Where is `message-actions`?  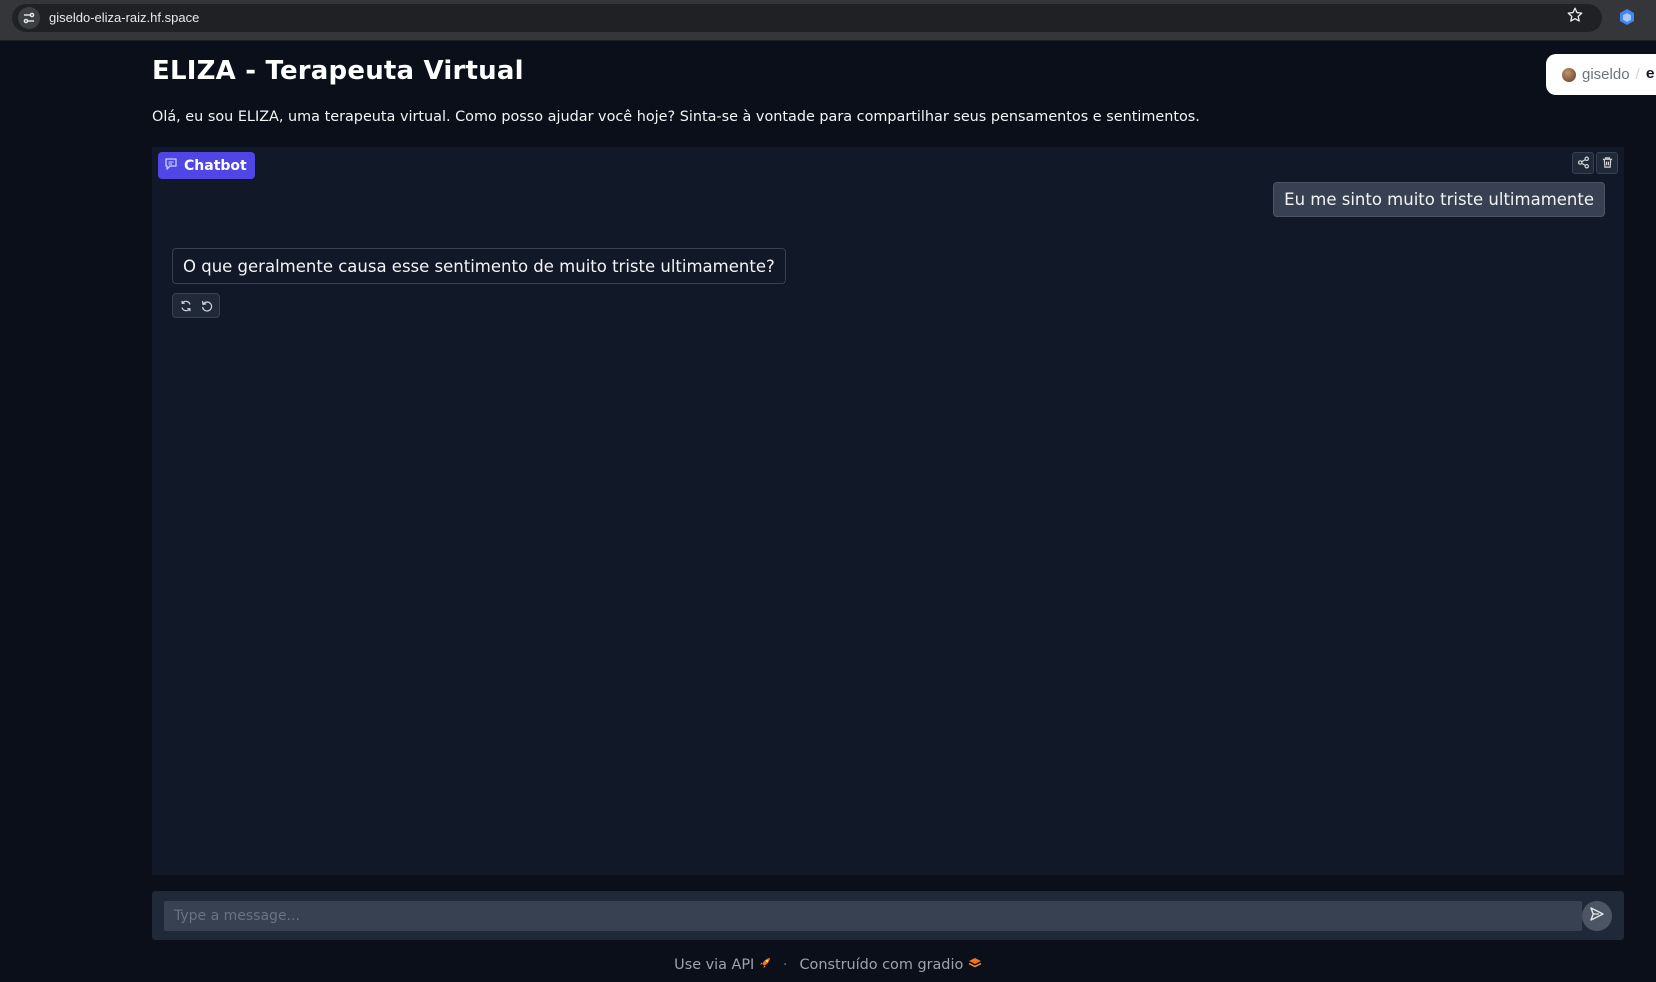
message-actions is located at coordinates (196, 305).